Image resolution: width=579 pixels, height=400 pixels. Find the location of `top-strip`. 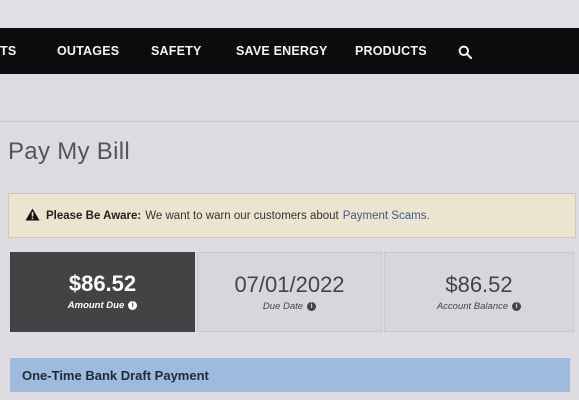

top-strip is located at coordinates (289, 14).